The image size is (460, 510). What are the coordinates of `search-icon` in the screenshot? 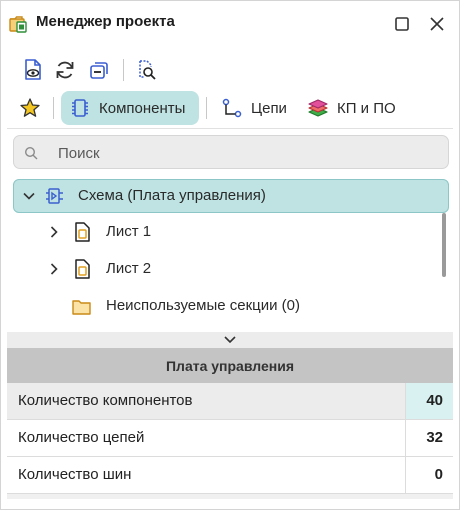 It's located at (31, 153).